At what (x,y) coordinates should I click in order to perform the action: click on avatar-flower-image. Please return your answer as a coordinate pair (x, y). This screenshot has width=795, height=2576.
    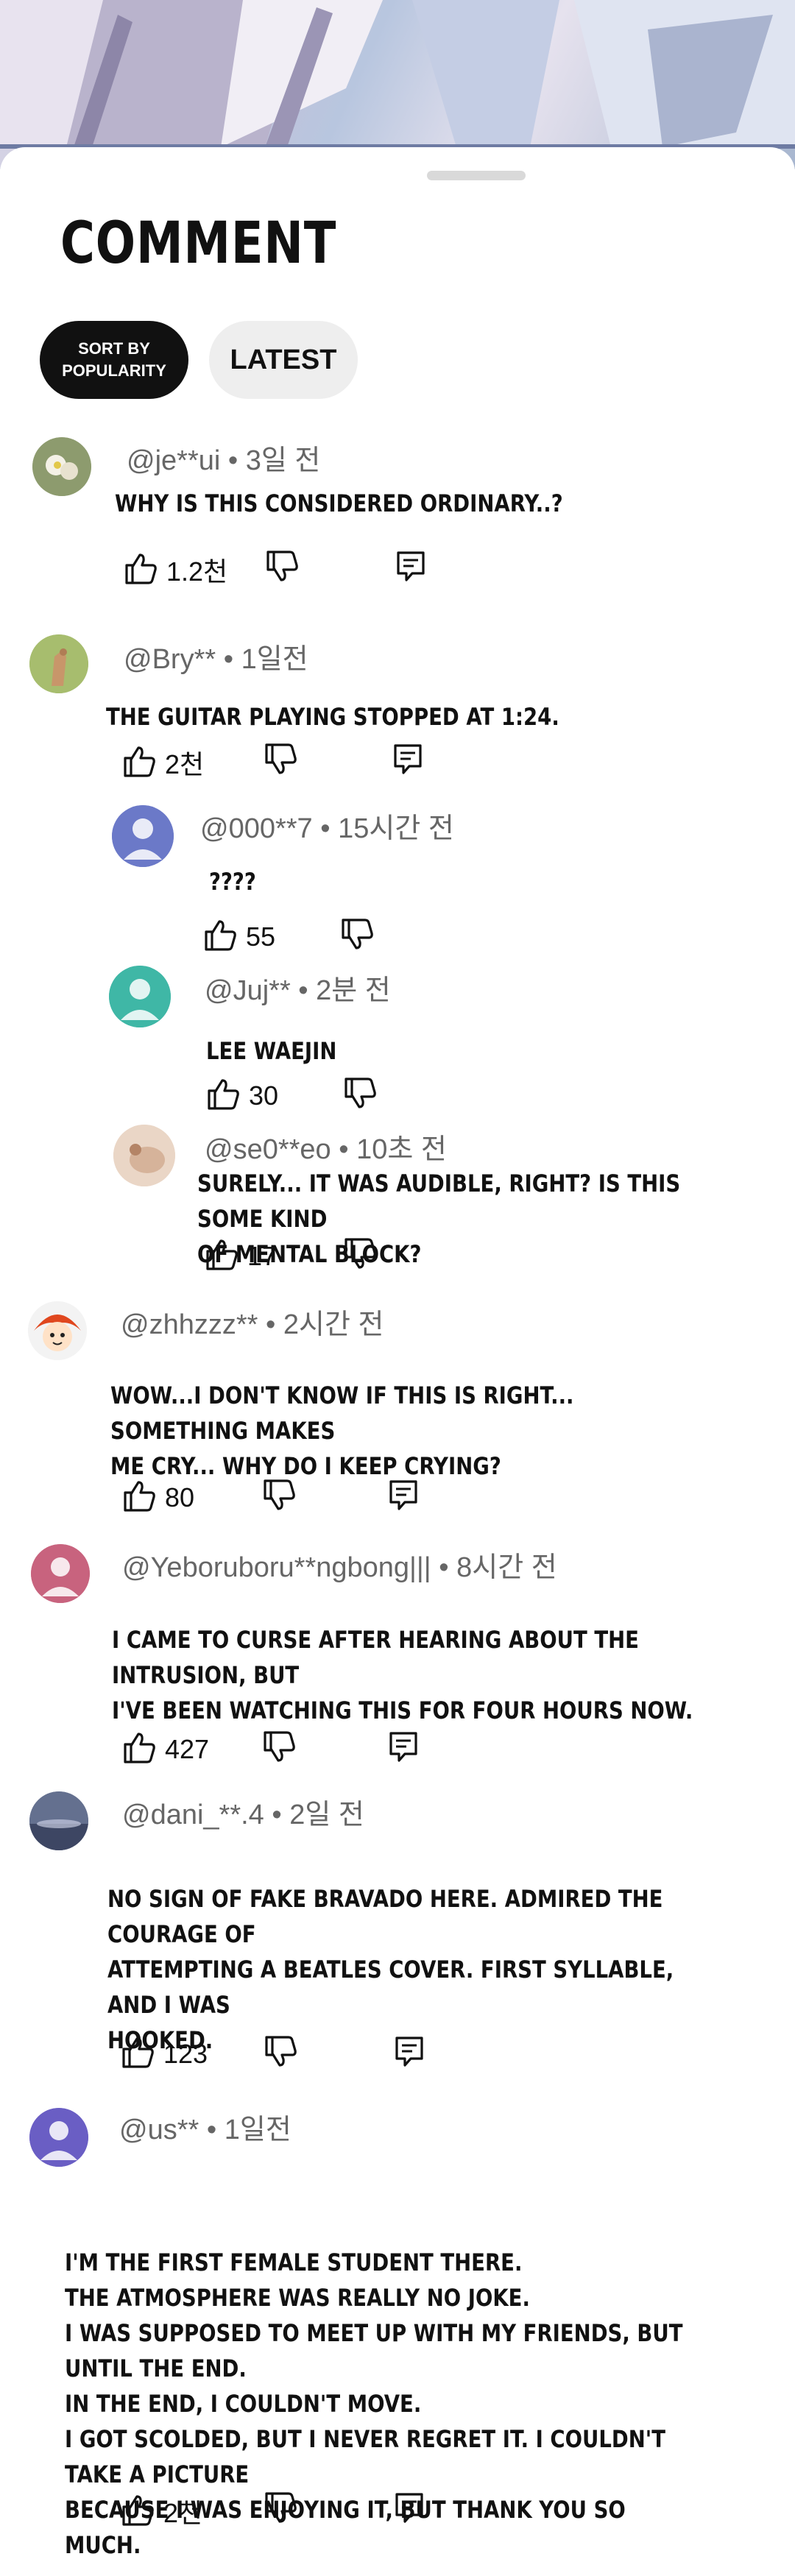
    Looking at the image, I should click on (62, 467).